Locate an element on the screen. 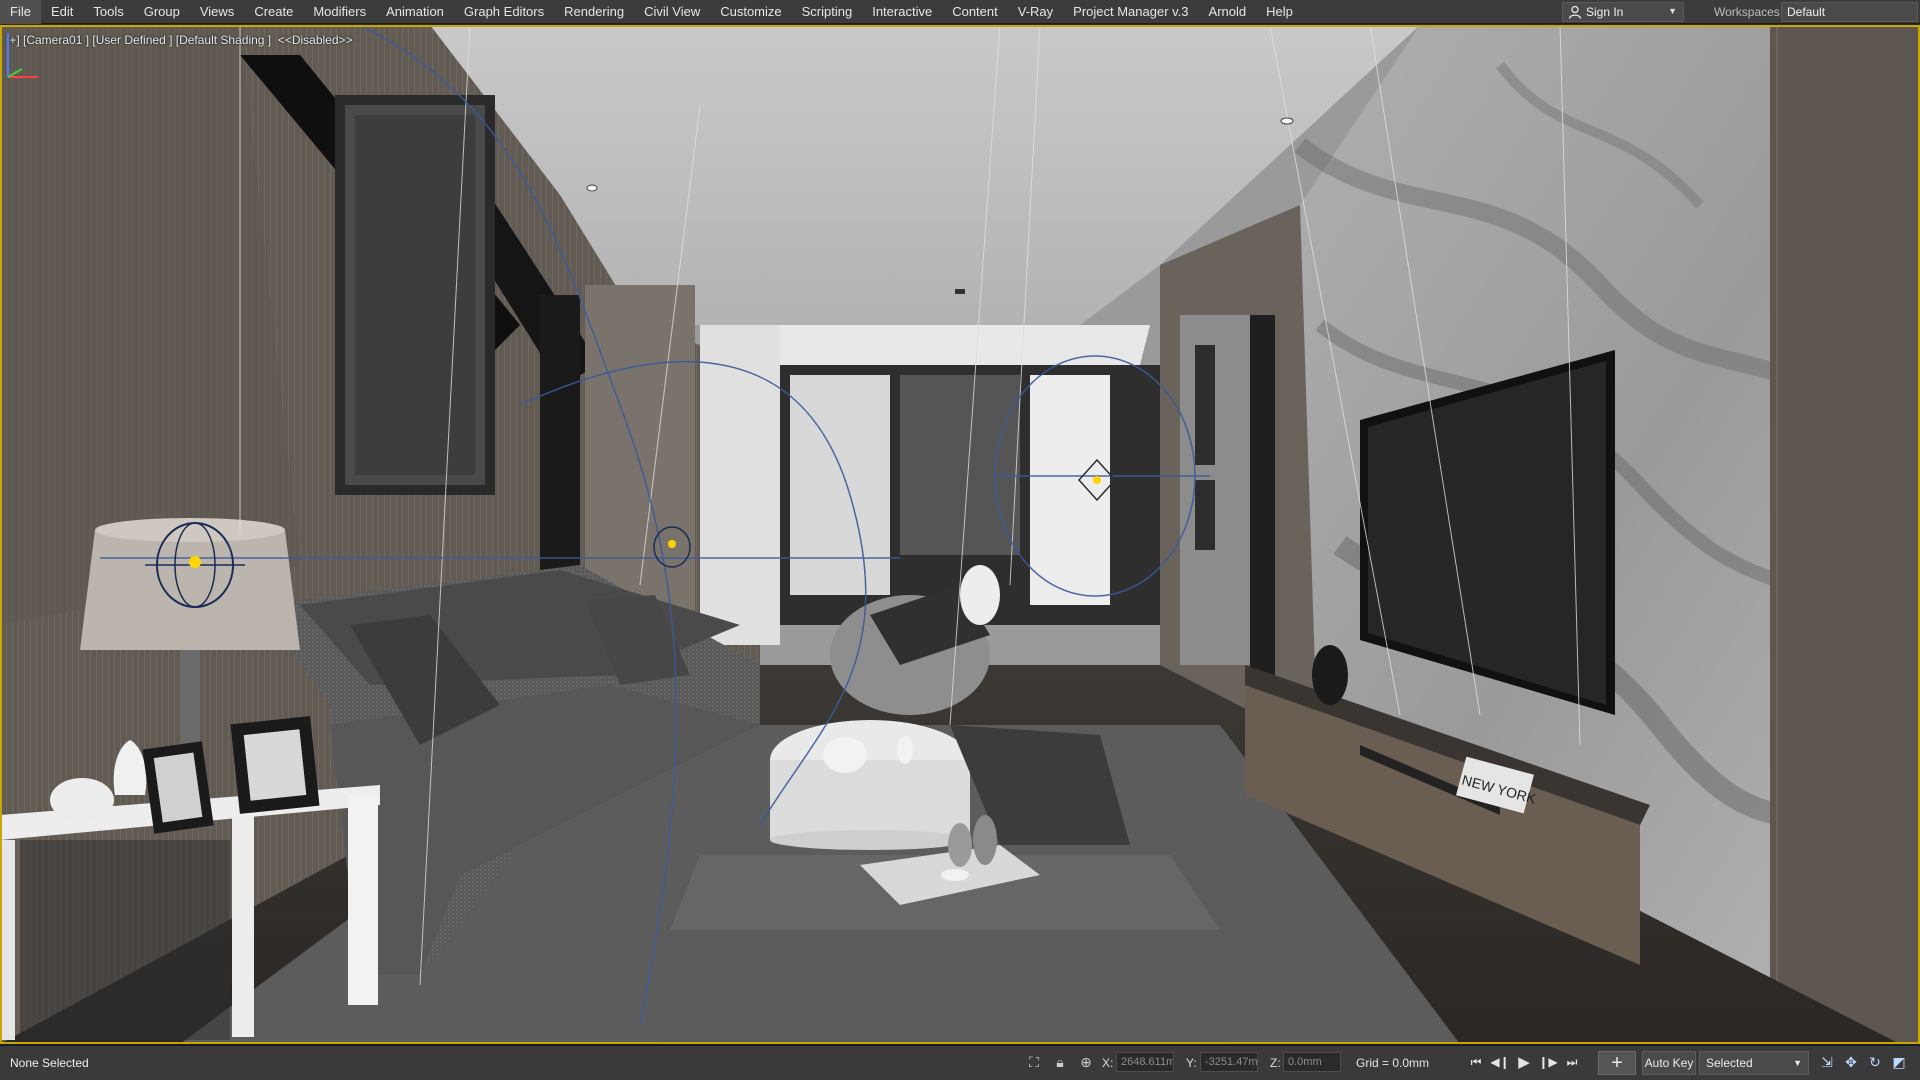 The width and height of the screenshot is (1920, 1080). axis-tripod-icon is located at coordinates (22, 55).